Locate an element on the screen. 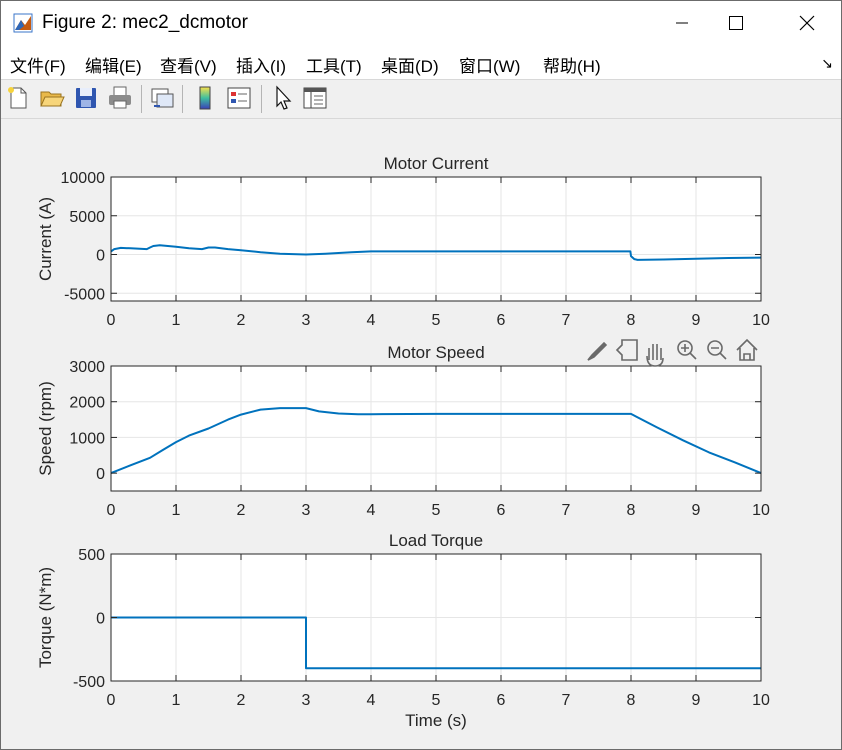  menu-file: 文件(F) is located at coordinates (38, 64).